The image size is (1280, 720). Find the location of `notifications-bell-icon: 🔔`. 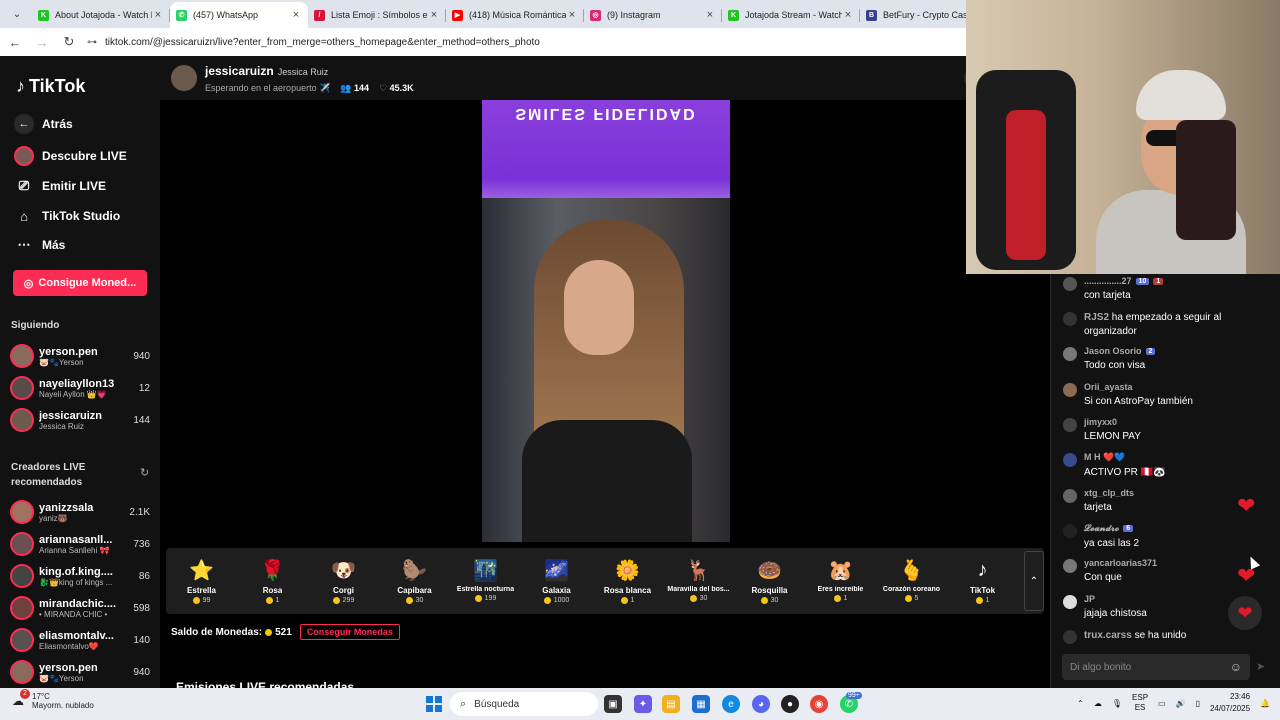

notifications-bell-icon: 🔔 is located at coordinates (1265, 703).